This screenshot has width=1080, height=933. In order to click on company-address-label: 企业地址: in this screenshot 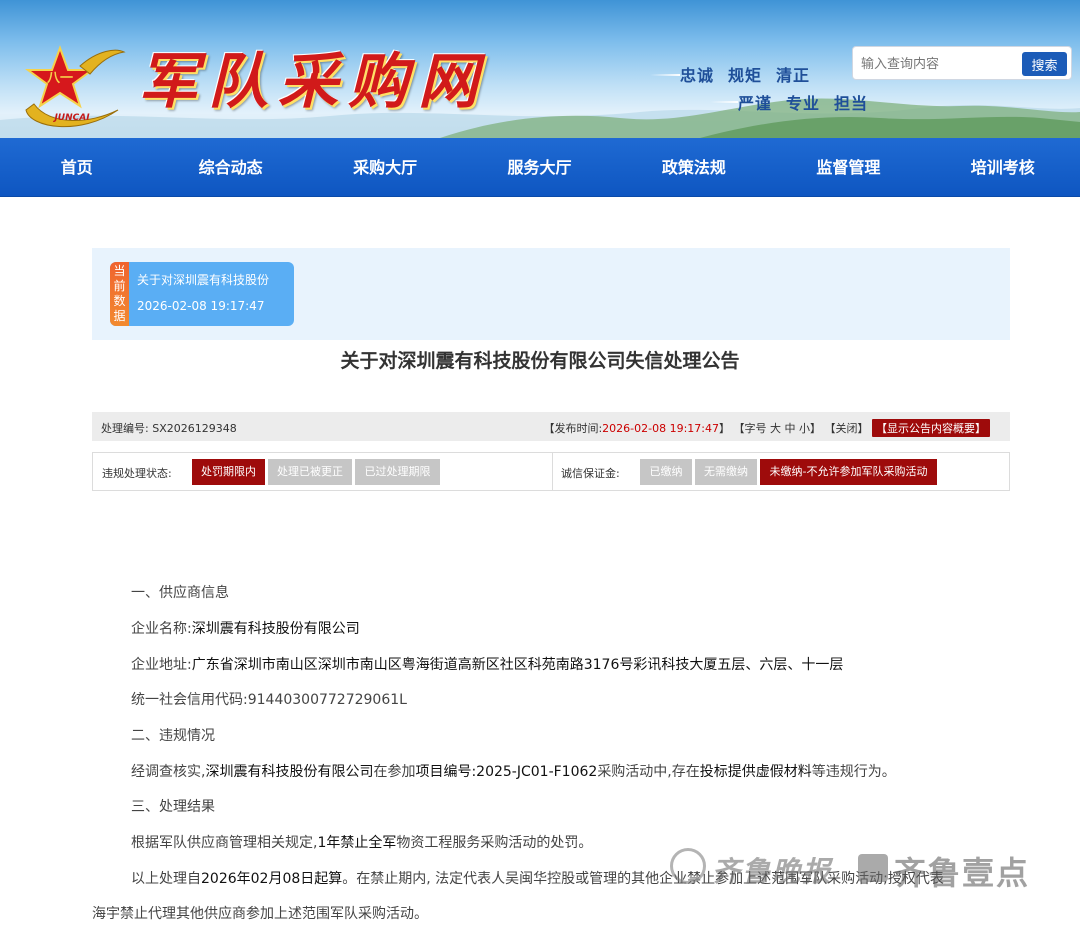, I will do `click(161, 665)`.